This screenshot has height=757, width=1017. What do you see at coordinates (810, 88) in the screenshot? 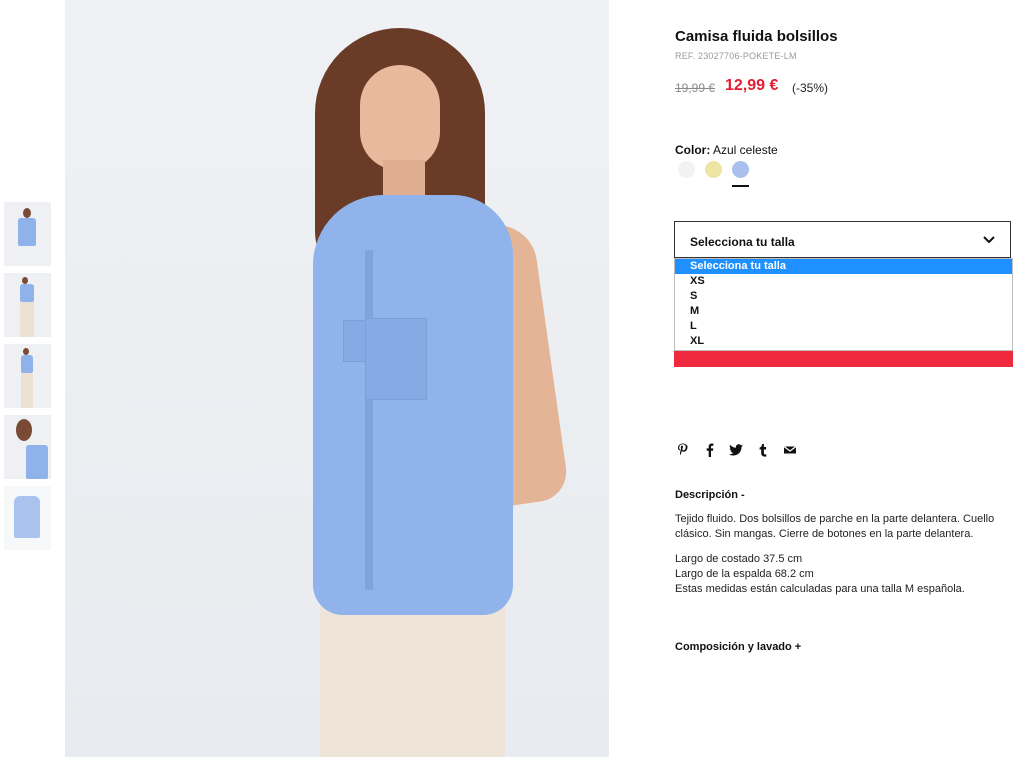
I see `discount-badge: (-35%)` at bounding box center [810, 88].